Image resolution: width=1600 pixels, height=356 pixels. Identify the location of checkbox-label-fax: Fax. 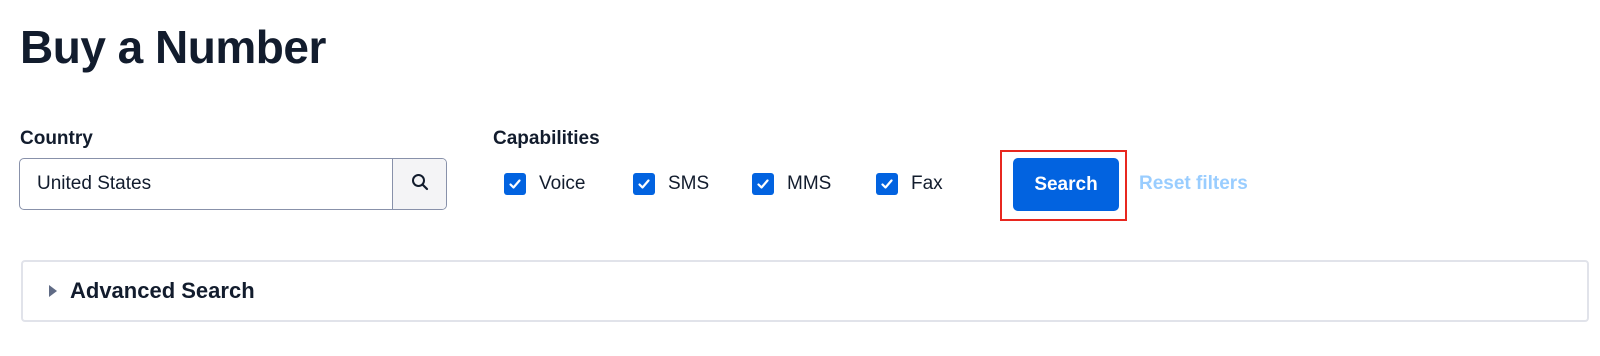
(927, 183).